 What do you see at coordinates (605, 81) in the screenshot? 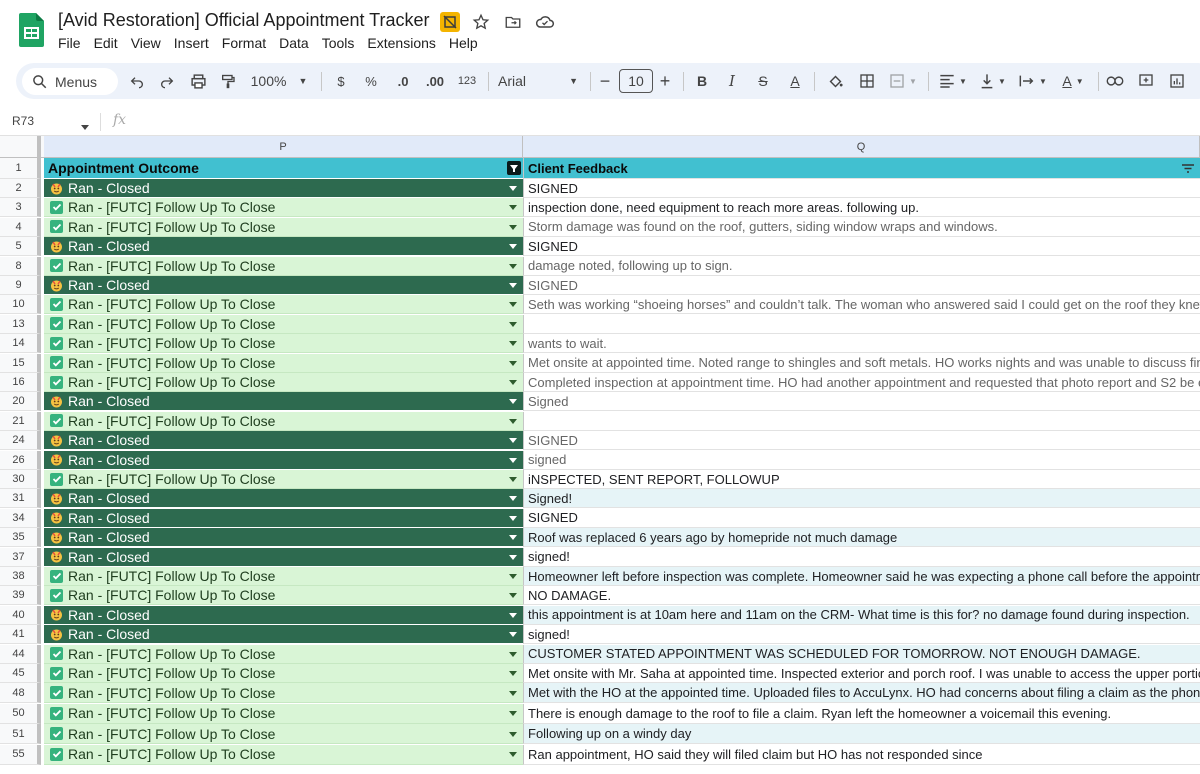
I see `font-size-decrease-button: −` at bounding box center [605, 81].